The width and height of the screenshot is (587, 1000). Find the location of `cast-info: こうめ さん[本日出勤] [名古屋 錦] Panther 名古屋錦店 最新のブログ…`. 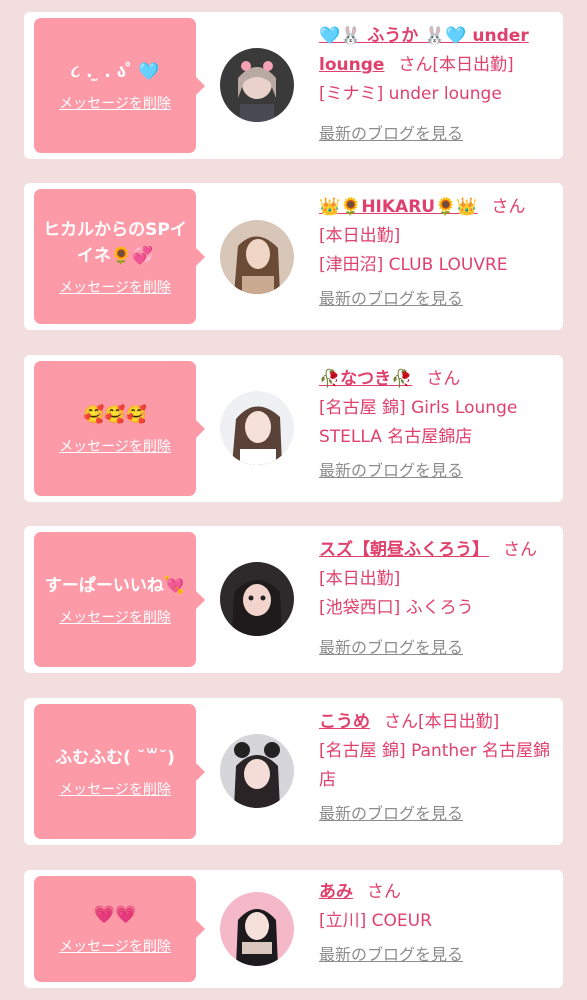

cast-info: こうめ さん[本日出勤] [名古屋 錦] Panther 名古屋錦店 最新のブログ… is located at coordinates (437, 768).